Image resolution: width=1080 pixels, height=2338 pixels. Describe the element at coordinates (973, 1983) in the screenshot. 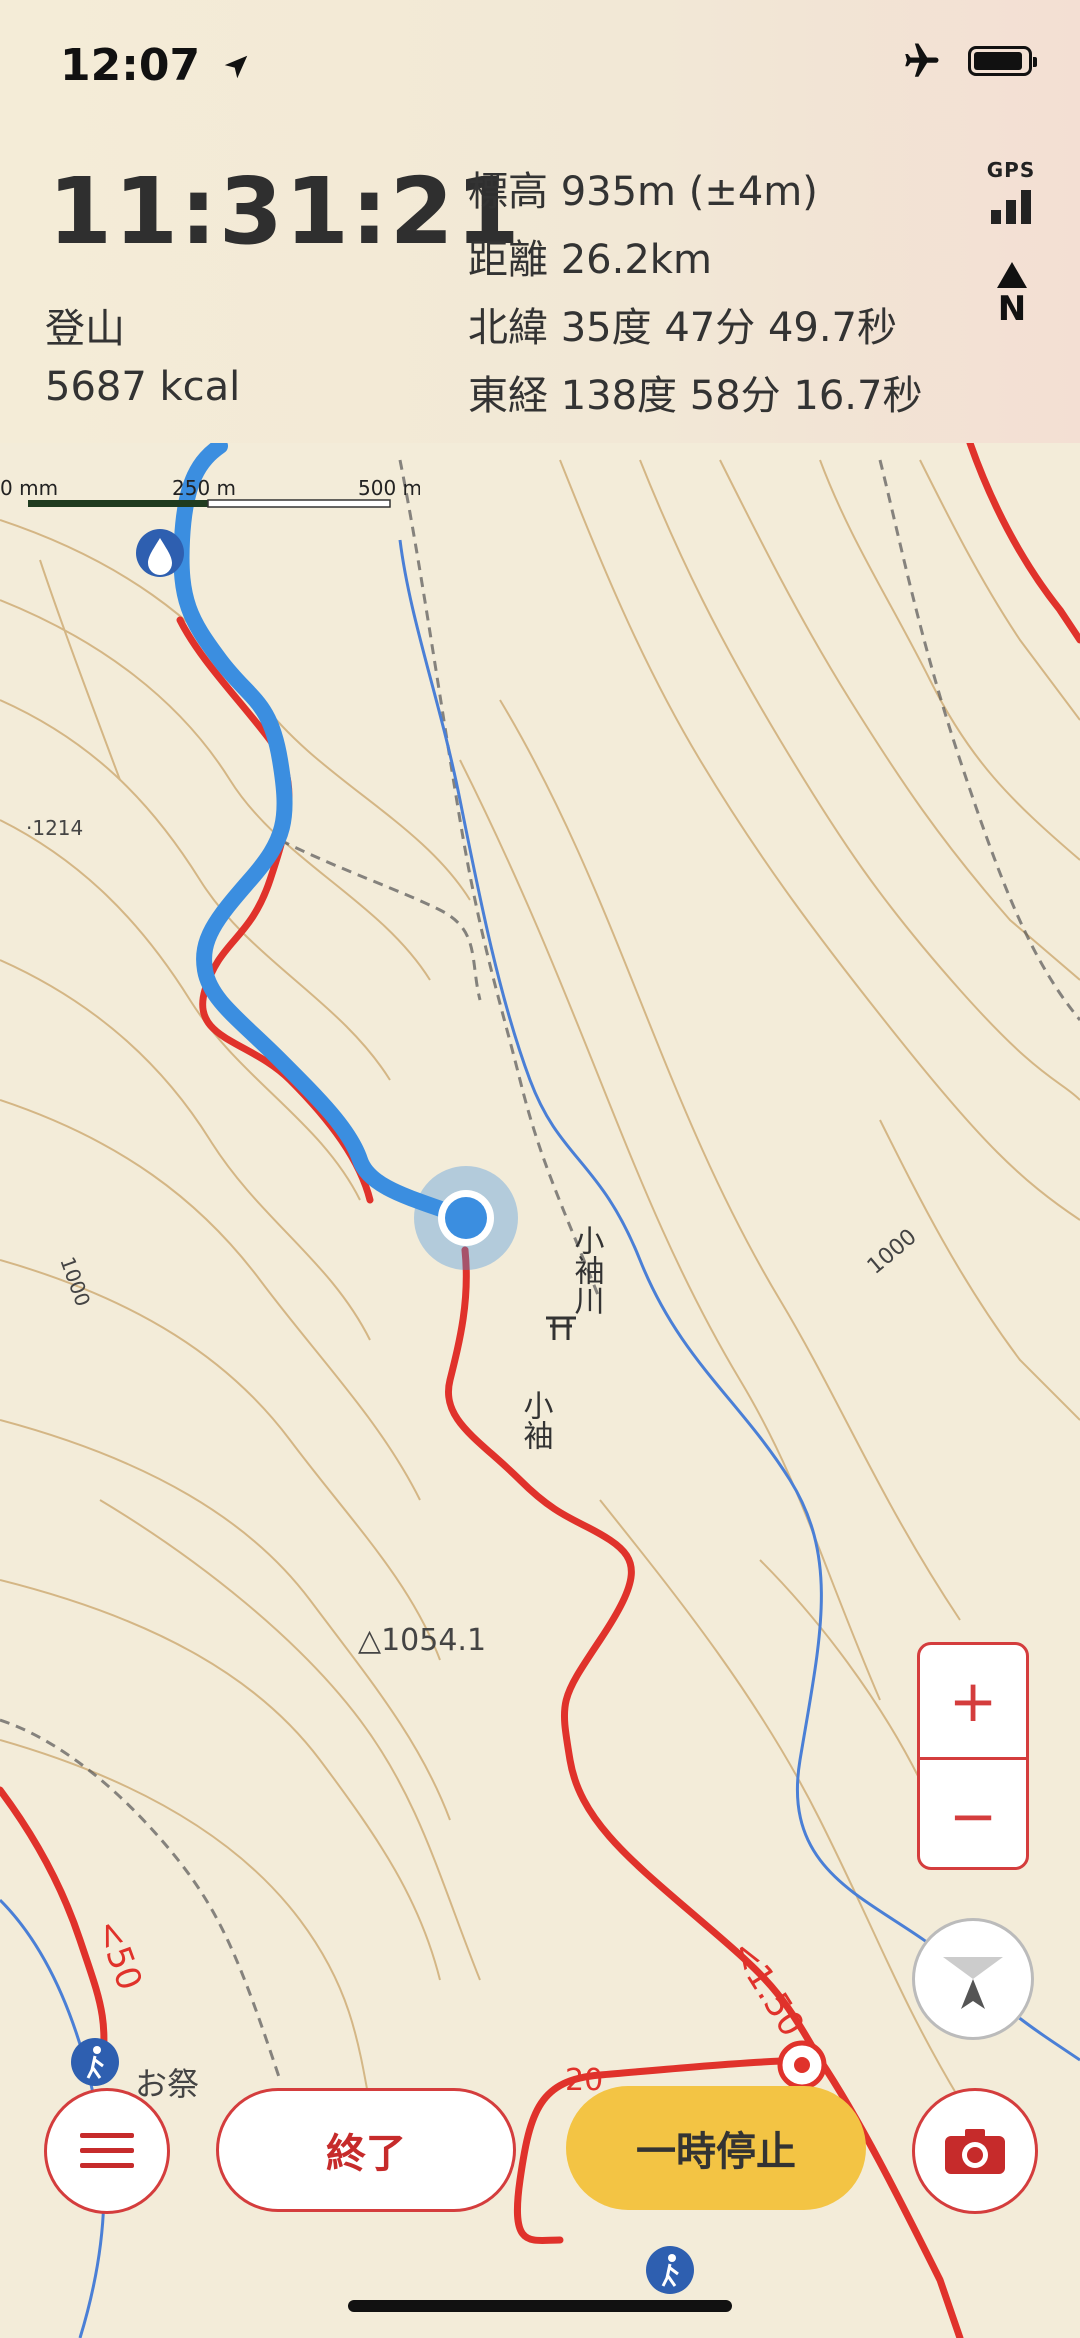

I see `compass-icon` at that location.